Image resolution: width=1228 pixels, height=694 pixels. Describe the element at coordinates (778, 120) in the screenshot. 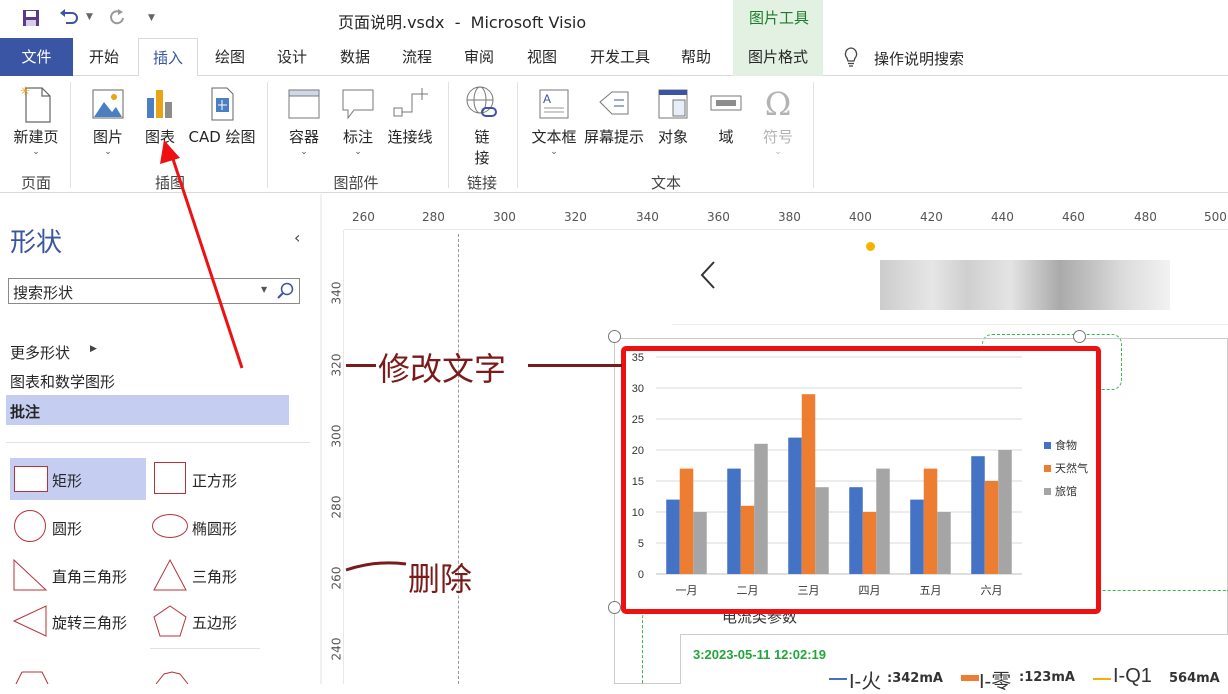

I see `symbol-button: Ω 符号 ⌄` at that location.